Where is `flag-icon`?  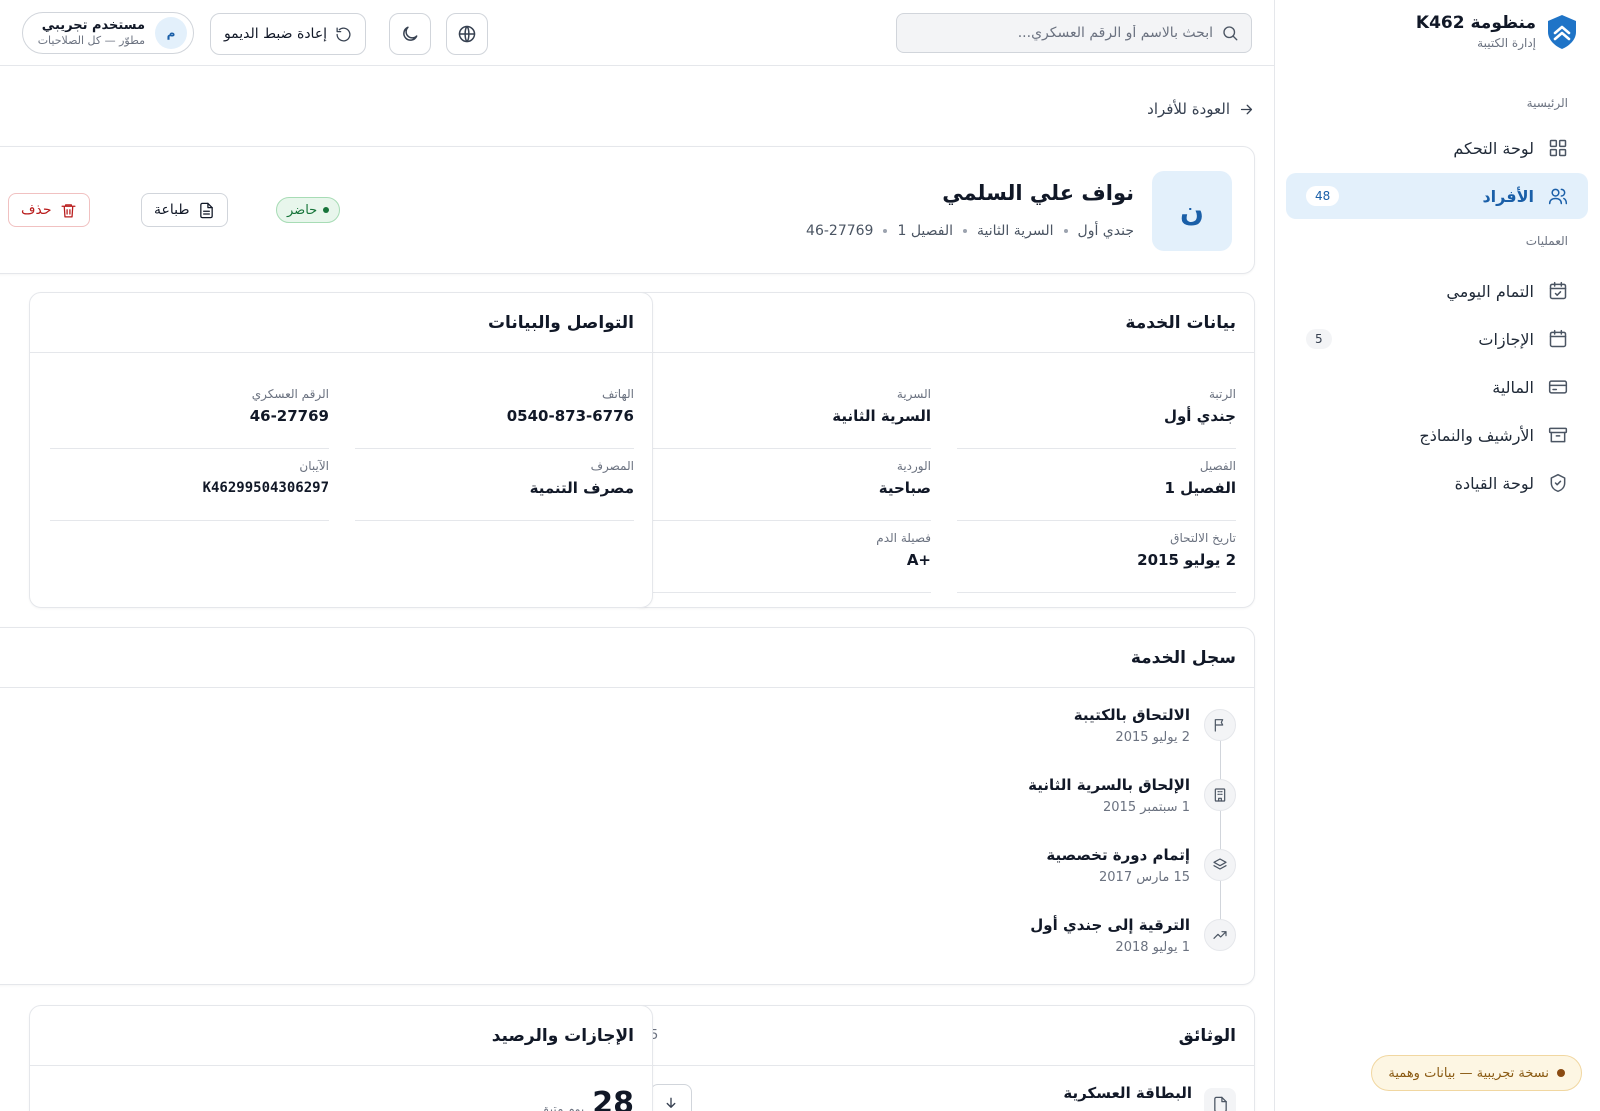
flag-icon is located at coordinates (1220, 725).